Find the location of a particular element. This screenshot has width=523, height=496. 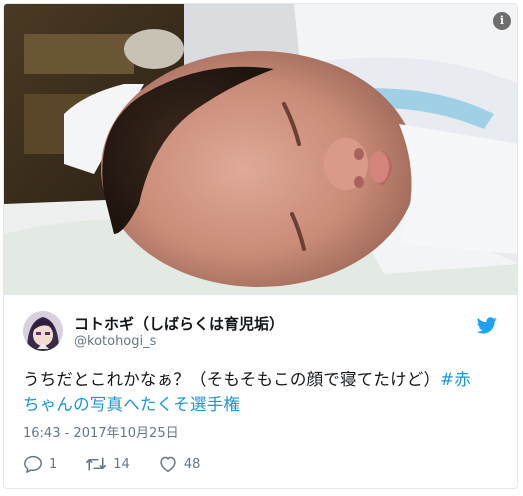

reply-icon is located at coordinates (33, 464).